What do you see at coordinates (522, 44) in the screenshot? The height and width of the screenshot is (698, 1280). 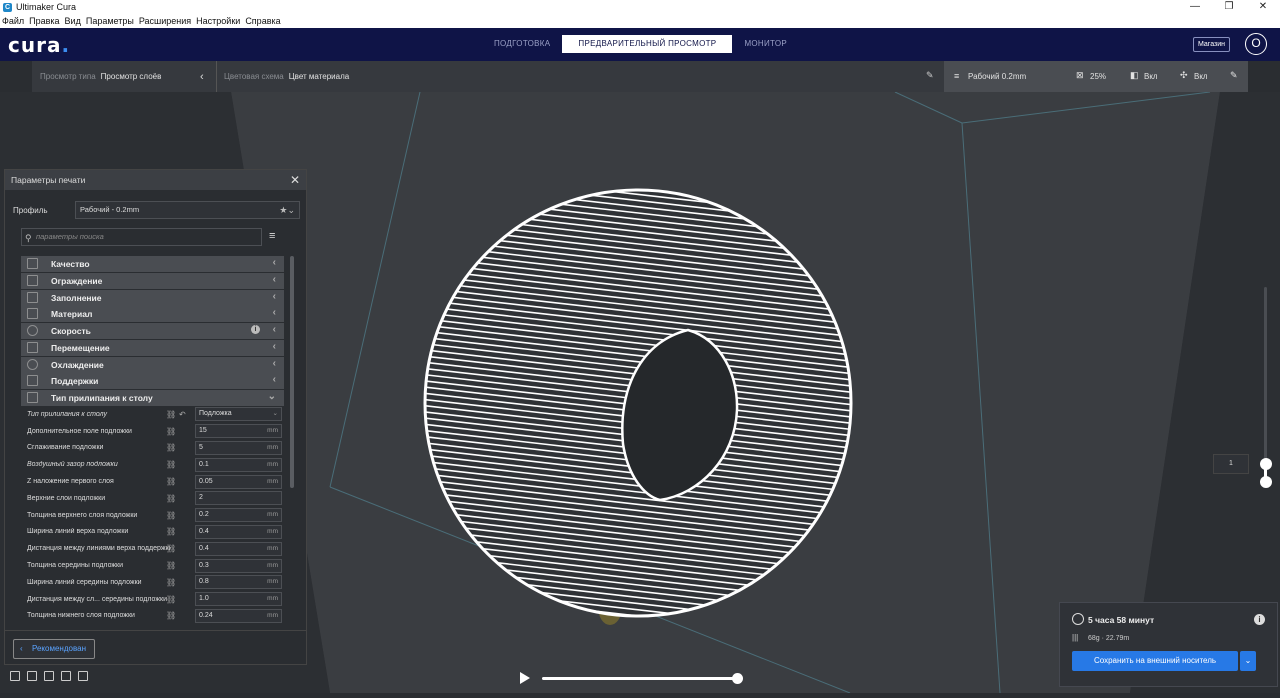 I see `stage-prepare: ПОДГОТОВКА` at bounding box center [522, 44].